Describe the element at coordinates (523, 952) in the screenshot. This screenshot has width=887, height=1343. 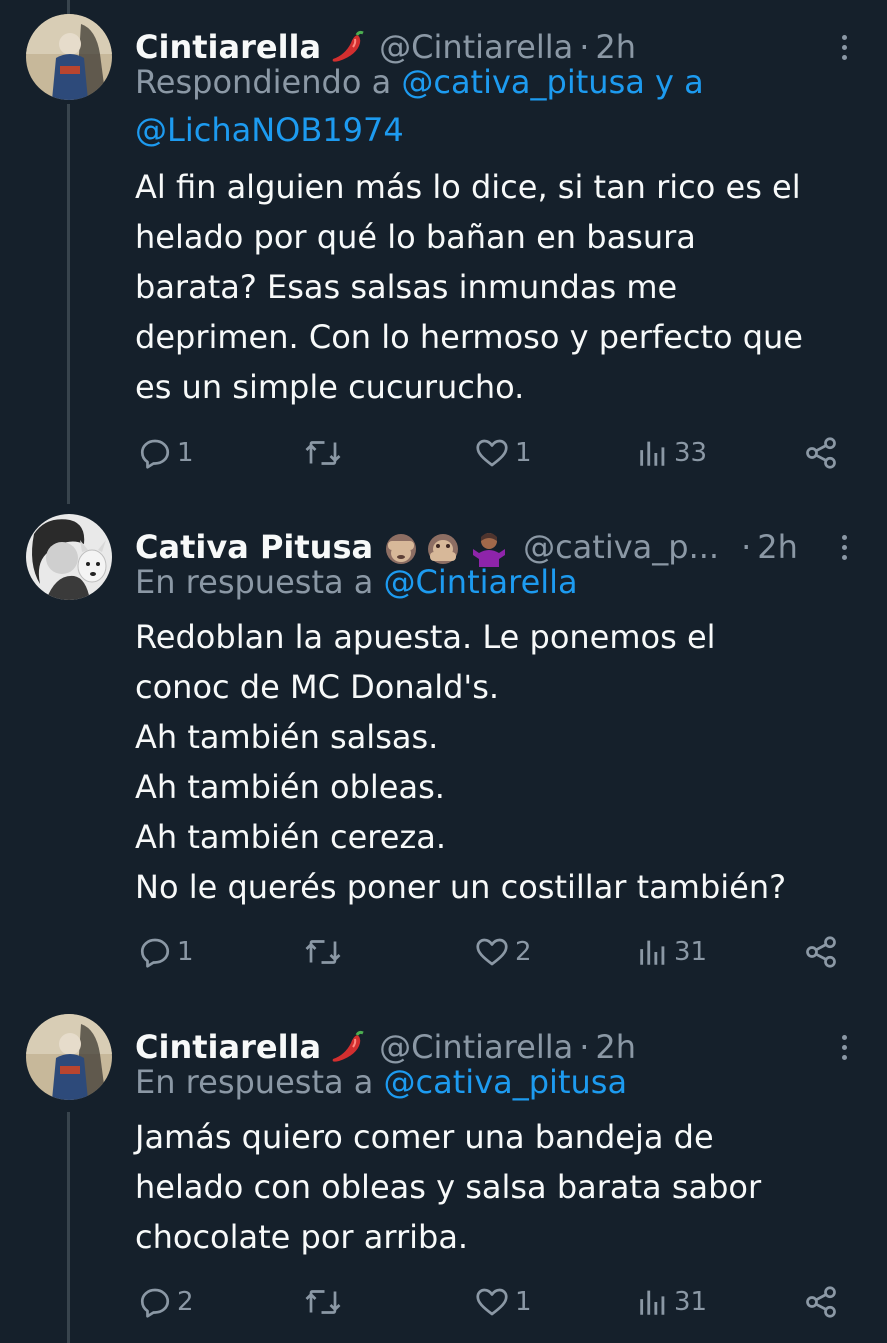
I see `like-count: 2` at that location.